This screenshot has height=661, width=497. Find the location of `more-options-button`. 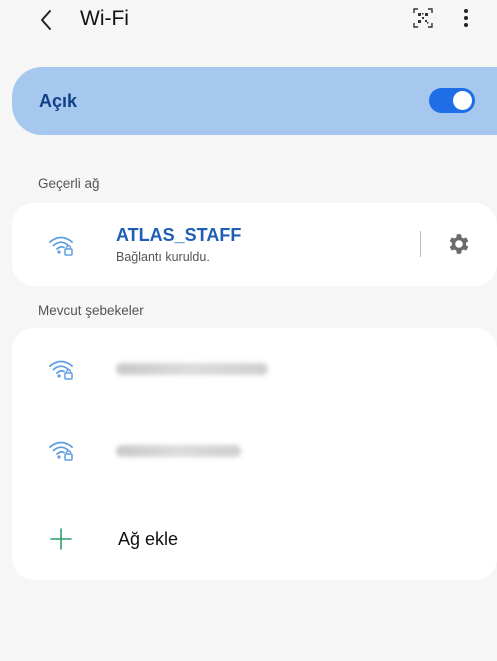

more-options-button is located at coordinates (466, 19).